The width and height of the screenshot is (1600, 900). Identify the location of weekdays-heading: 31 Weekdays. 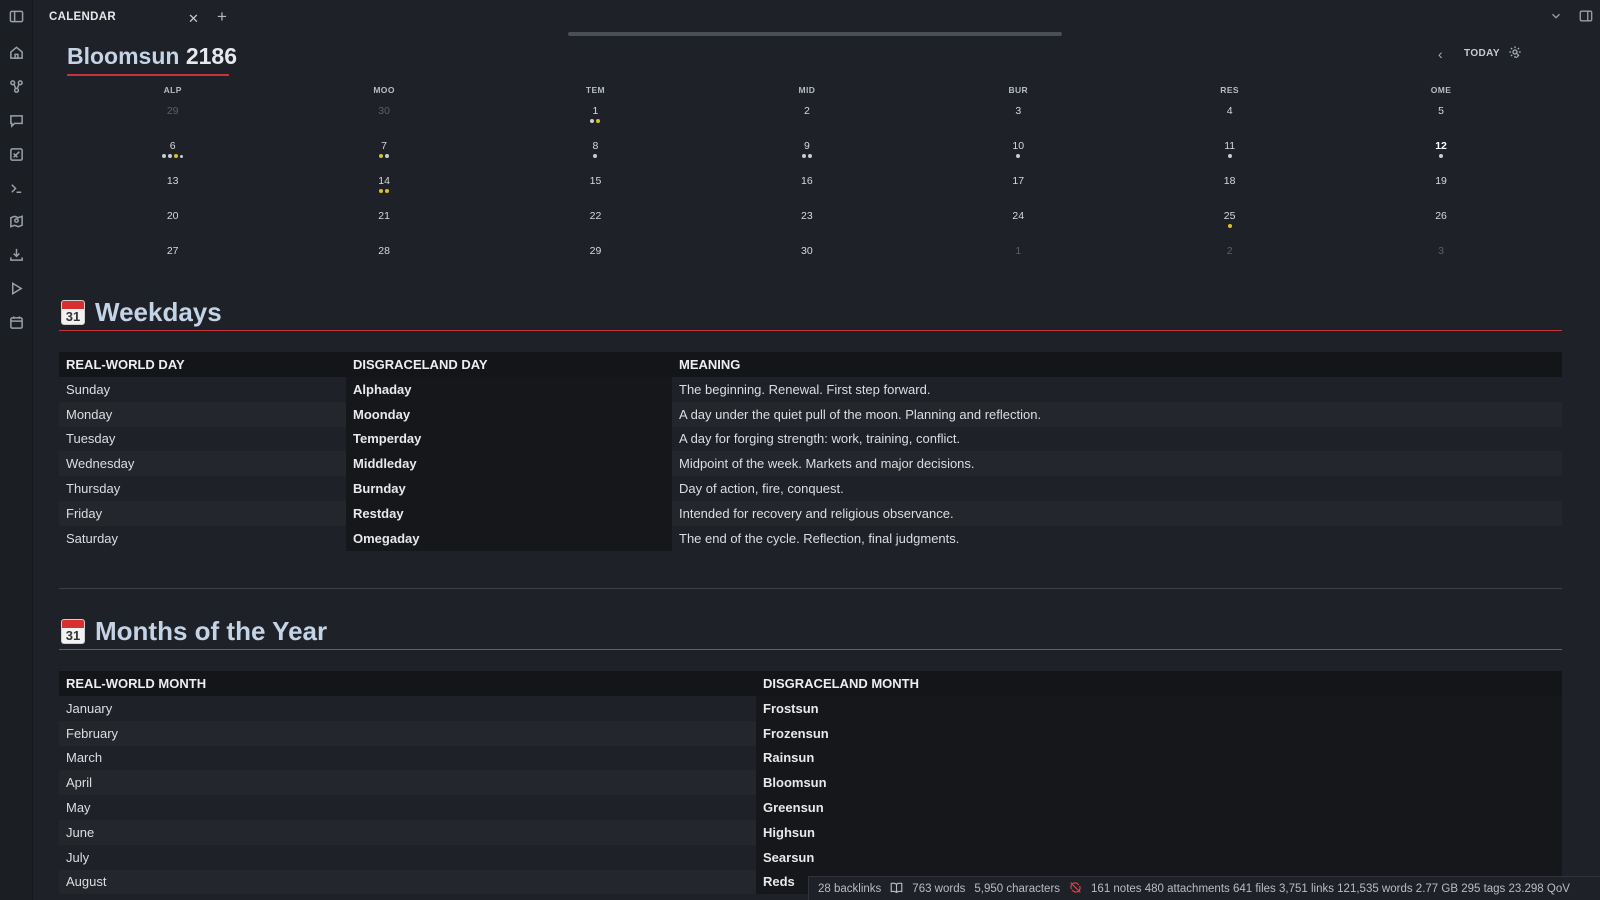
(141, 312).